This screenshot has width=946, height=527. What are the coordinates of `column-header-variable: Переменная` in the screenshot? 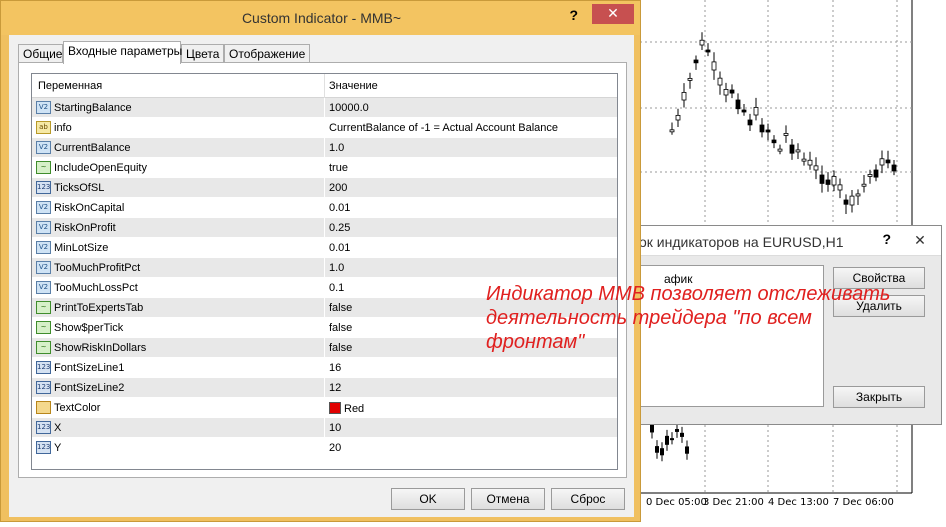 It's located at (70, 86).